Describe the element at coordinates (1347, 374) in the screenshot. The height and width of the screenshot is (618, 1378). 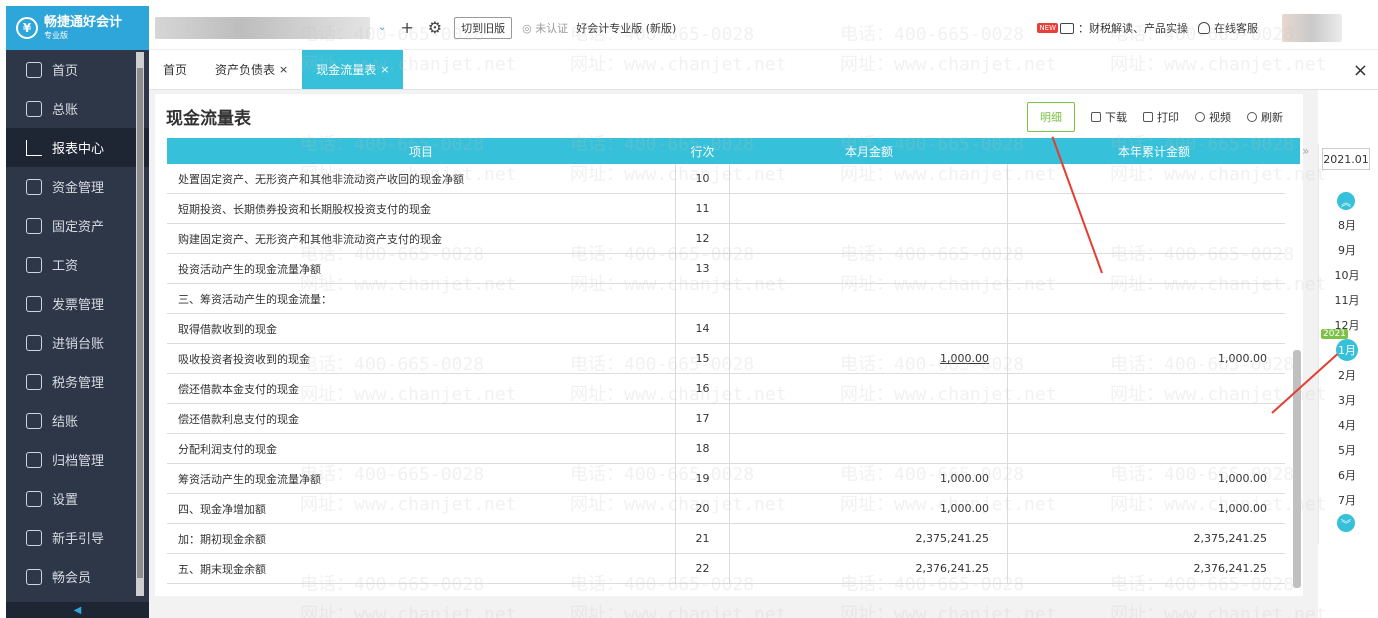
I see `month-item: 2月` at that location.